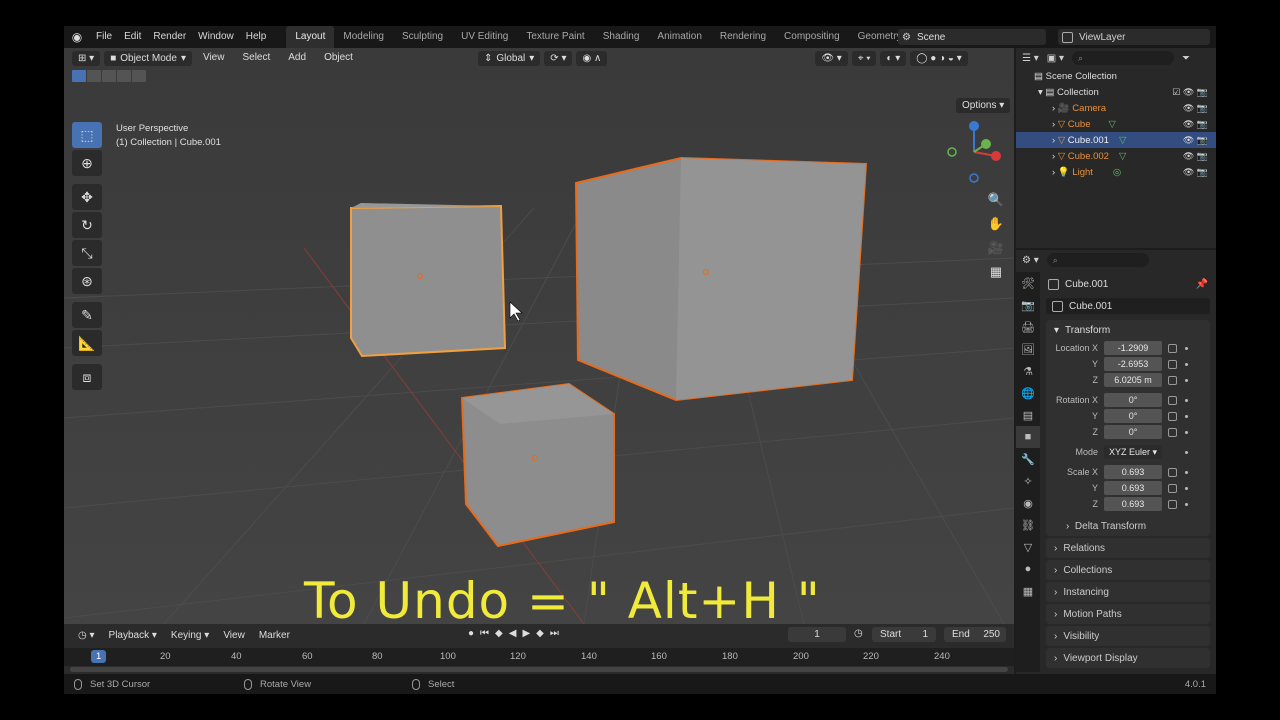  What do you see at coordinates (1028, 569) in the screenshot?
I see `material-tab-icon: ●` at bounding box center [1028, 569].